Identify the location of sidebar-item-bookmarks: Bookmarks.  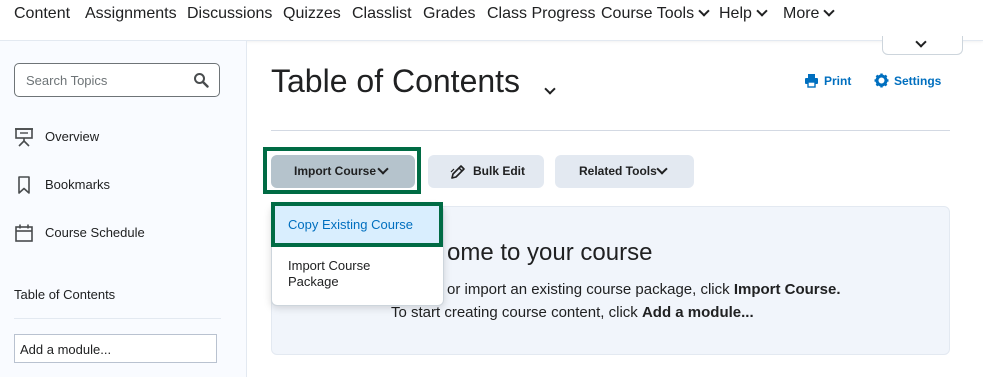
(124, 185).